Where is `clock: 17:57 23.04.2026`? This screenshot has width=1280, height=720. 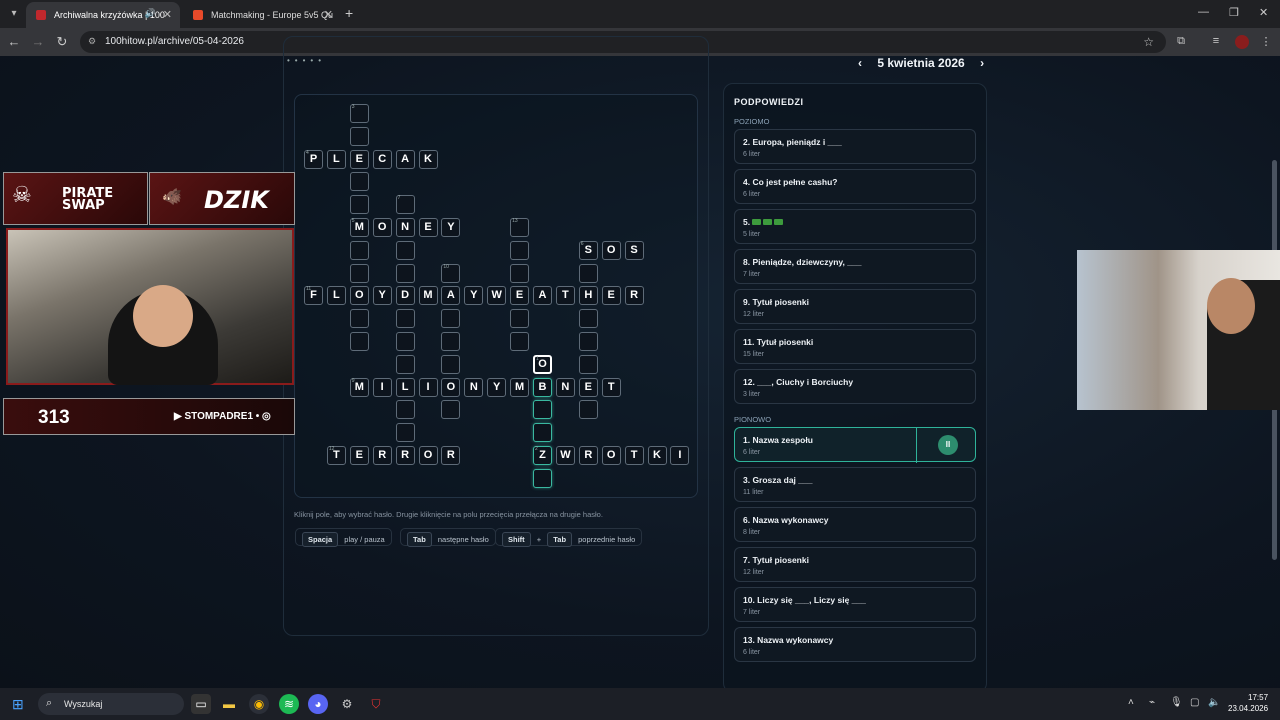 clock: 17:57 23.04.2026 is located at coordinates (1248, 703).